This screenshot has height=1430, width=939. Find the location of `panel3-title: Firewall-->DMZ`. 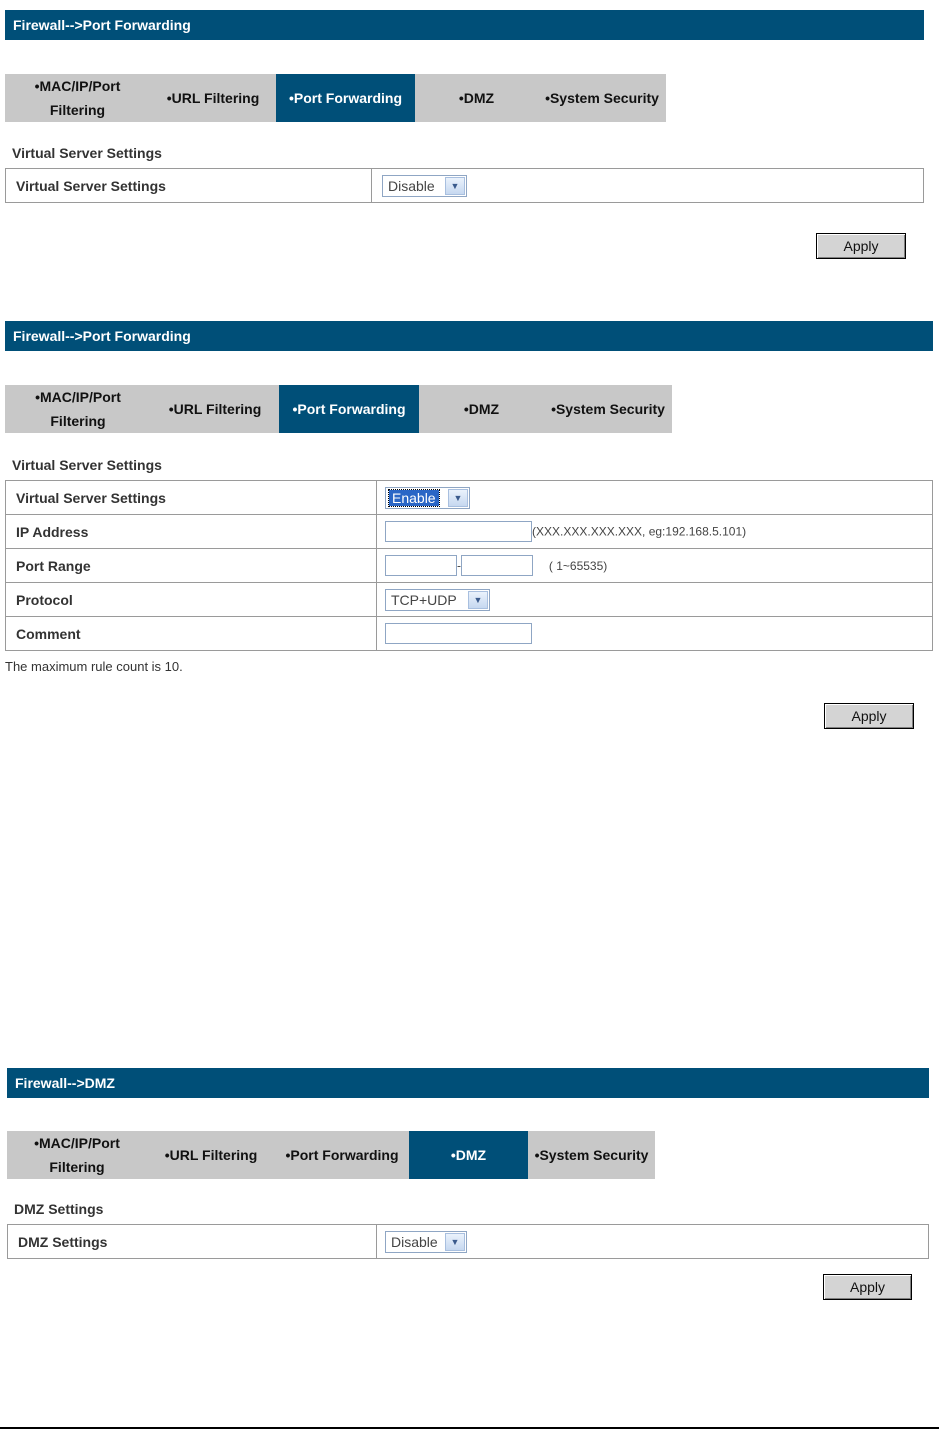

panel3-title: Firewall-->DMZ is located at coordinates (65, 1083).